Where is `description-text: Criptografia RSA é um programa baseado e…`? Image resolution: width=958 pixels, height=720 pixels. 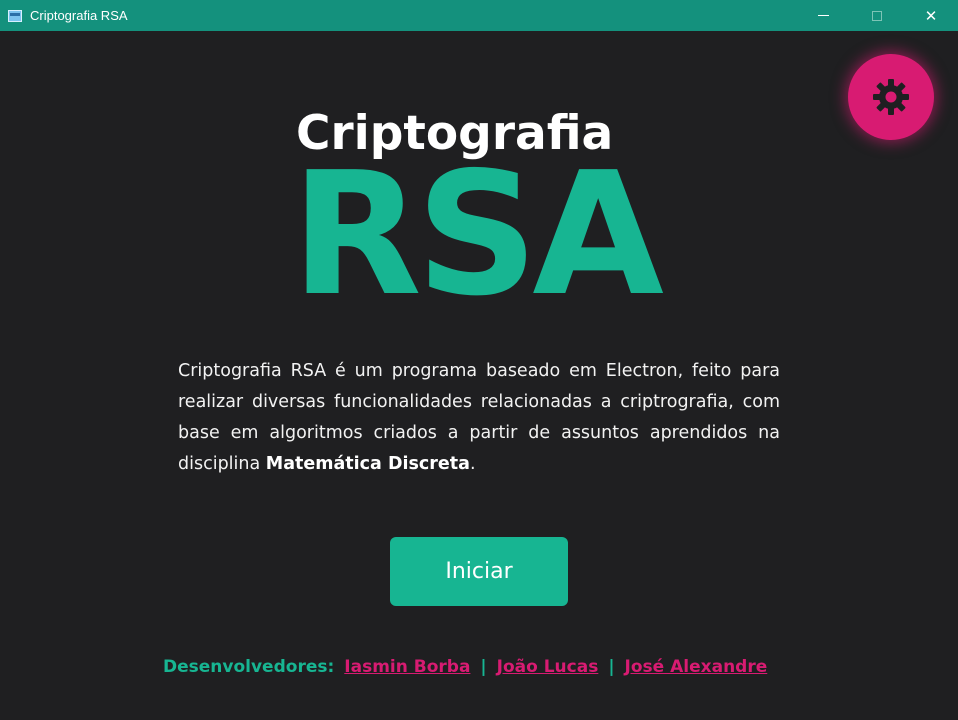
description-text: Criptografia RSA é um programa baseado e… is located at coordinates (479, 418).